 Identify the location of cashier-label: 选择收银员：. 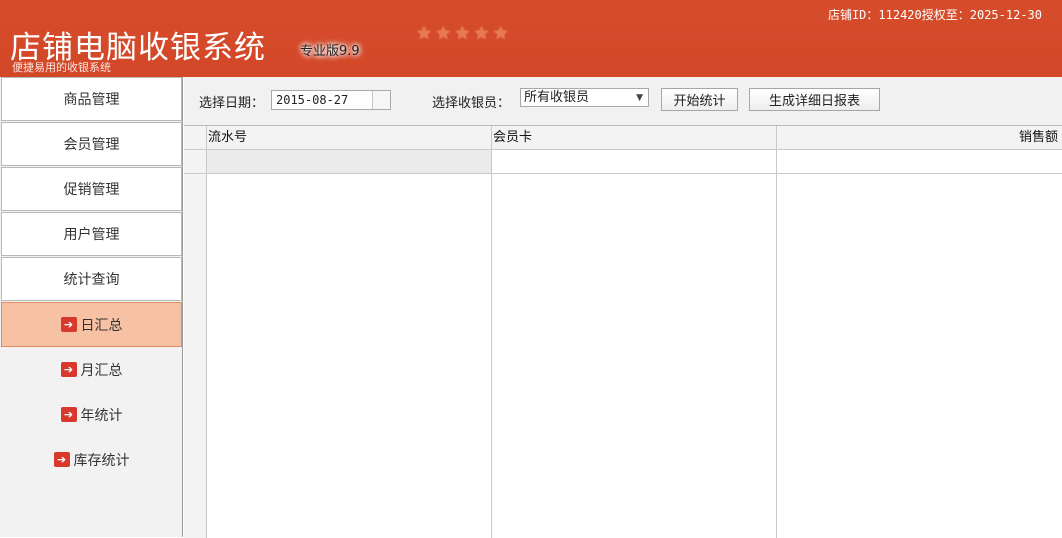
(471, 103).